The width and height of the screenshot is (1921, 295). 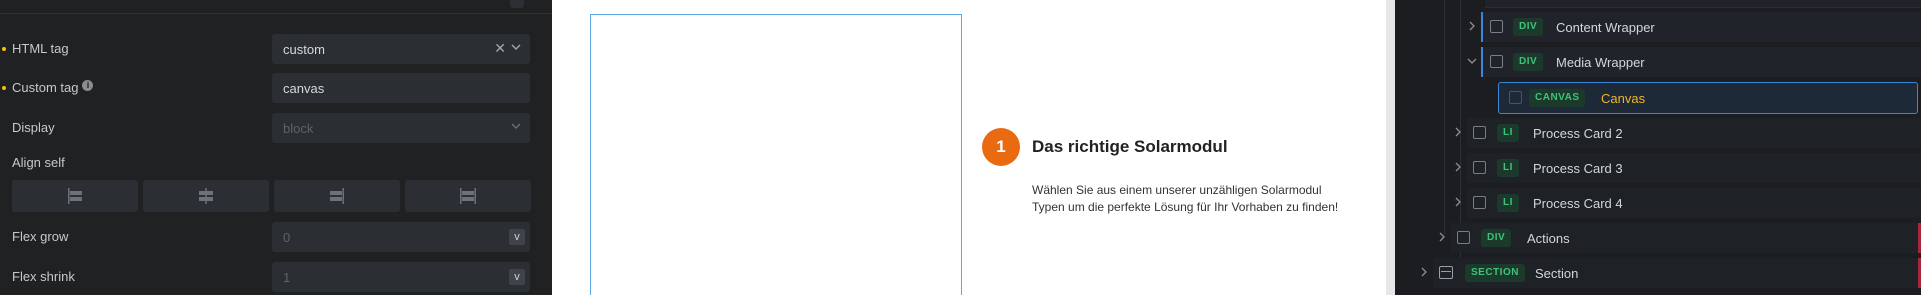 I want to click on align-end-icon, so click(x=337, y=196).